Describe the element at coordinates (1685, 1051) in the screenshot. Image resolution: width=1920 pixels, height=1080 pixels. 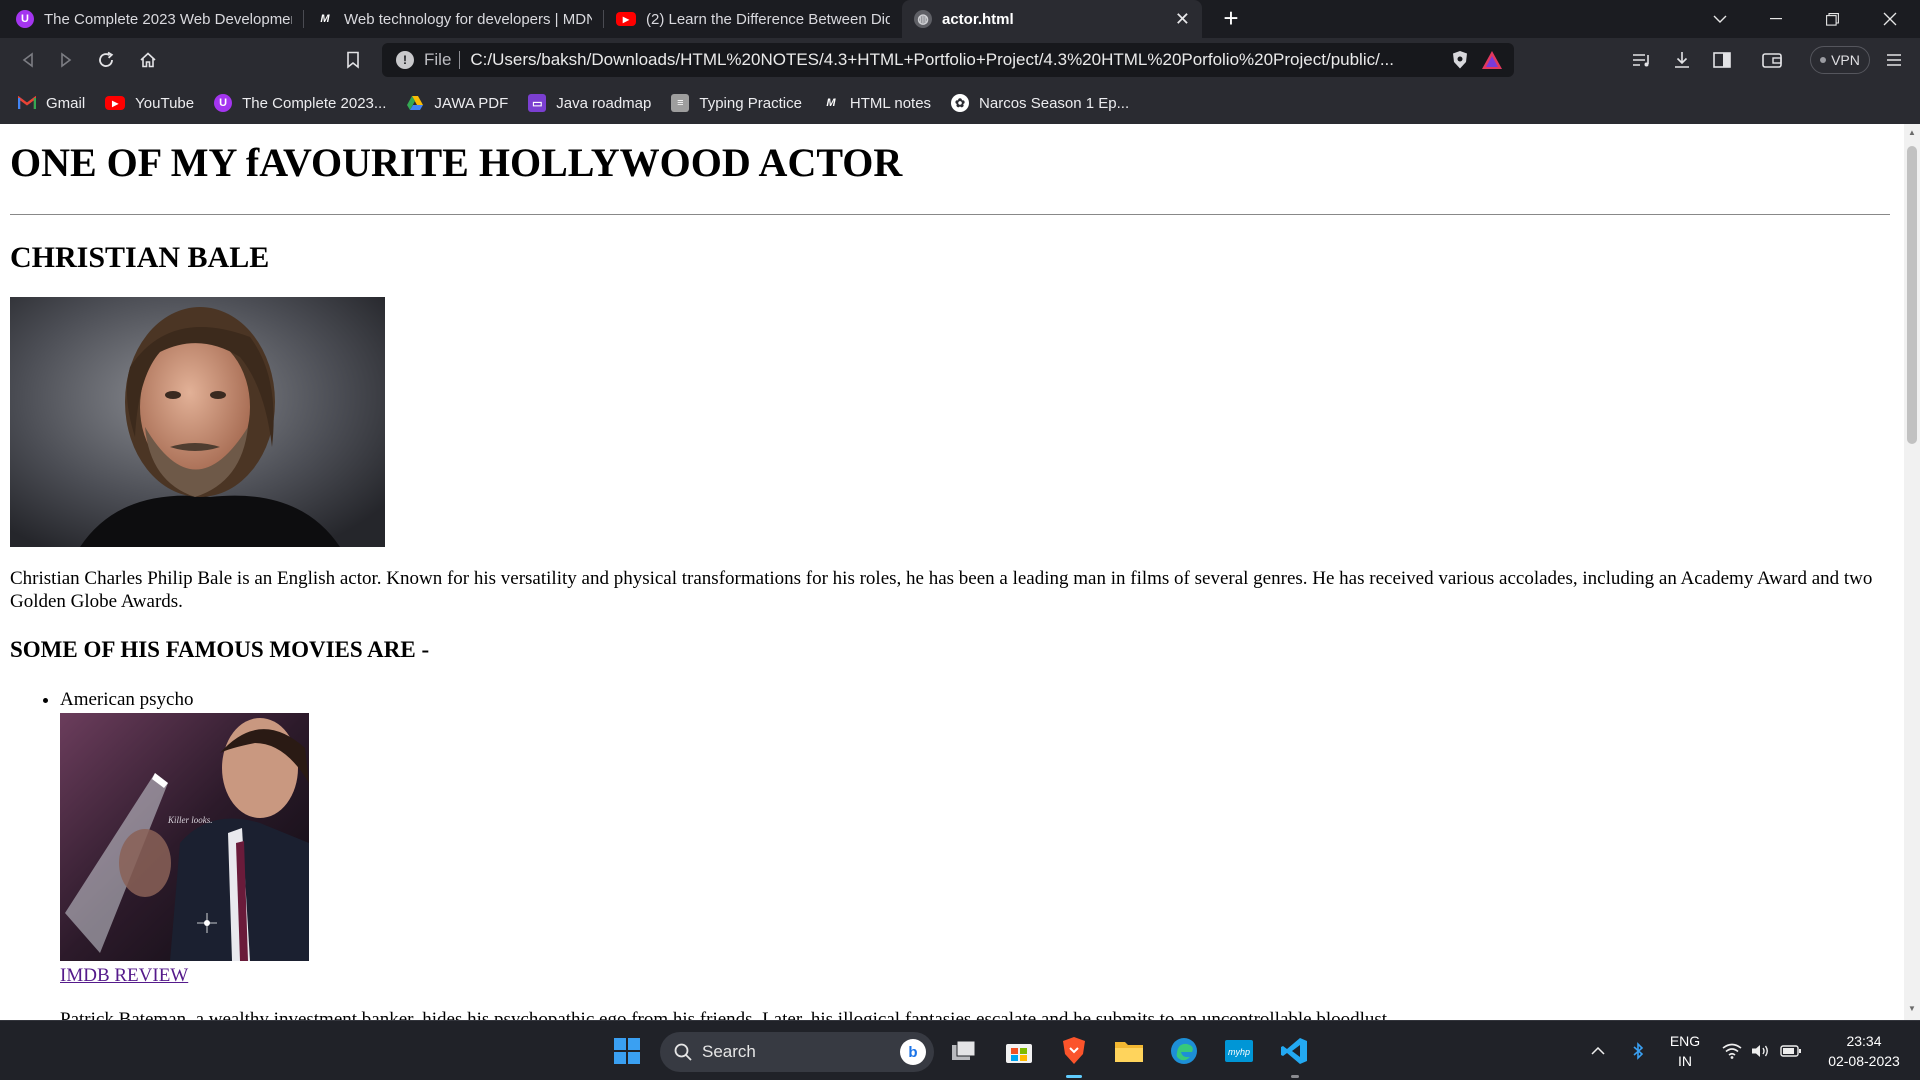
I see `language-indicator: ENG IN` at that location.